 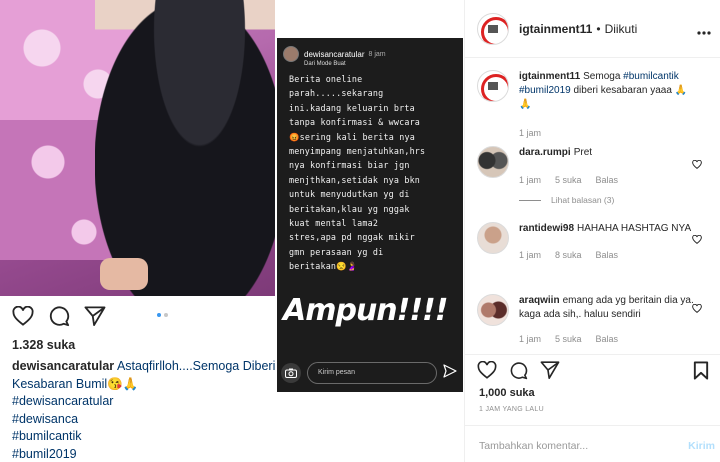 I want to click on left-hashtag: #bumilcantik, so click(x=47, y=436).